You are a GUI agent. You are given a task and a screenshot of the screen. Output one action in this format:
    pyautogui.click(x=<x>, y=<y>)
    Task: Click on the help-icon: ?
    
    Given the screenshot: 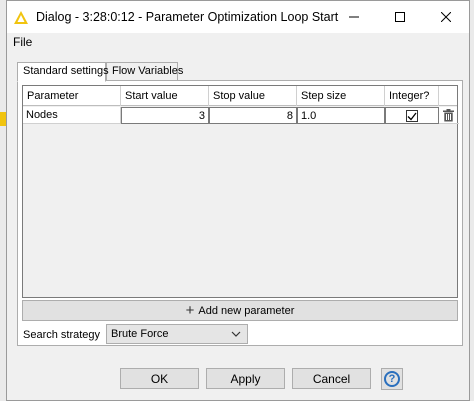 What is the action you would take?
    pyautogui.click(x=392, y=379)
    